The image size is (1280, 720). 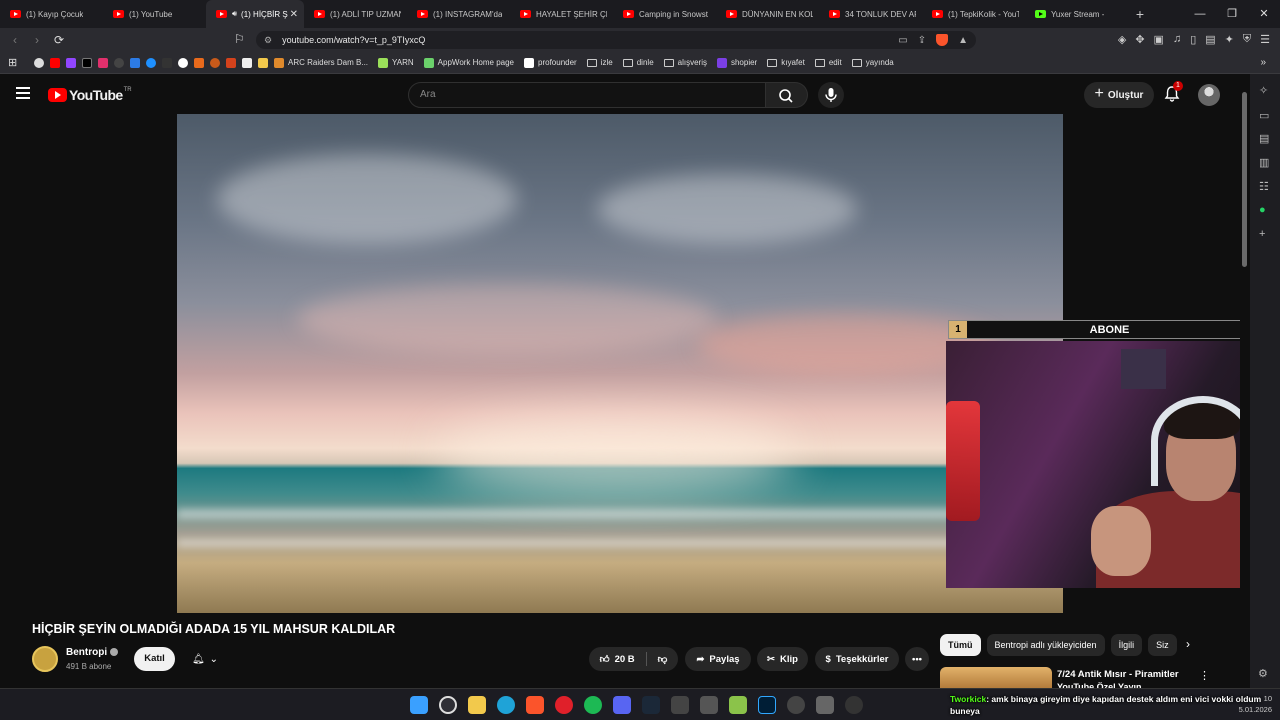 I want to click on monitor-icon, so click(x=825, y=705).